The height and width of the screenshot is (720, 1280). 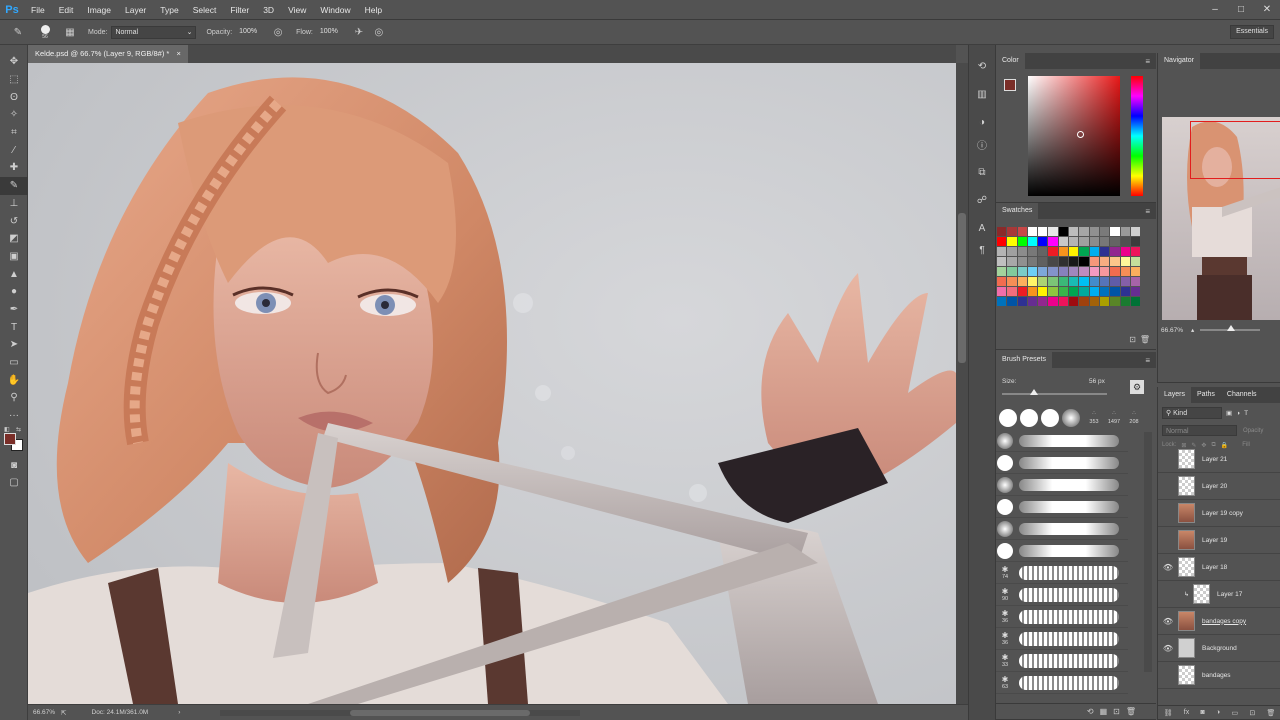 I want to click on layer-row: Layer 19 copy, so click(x=1219, y=513).